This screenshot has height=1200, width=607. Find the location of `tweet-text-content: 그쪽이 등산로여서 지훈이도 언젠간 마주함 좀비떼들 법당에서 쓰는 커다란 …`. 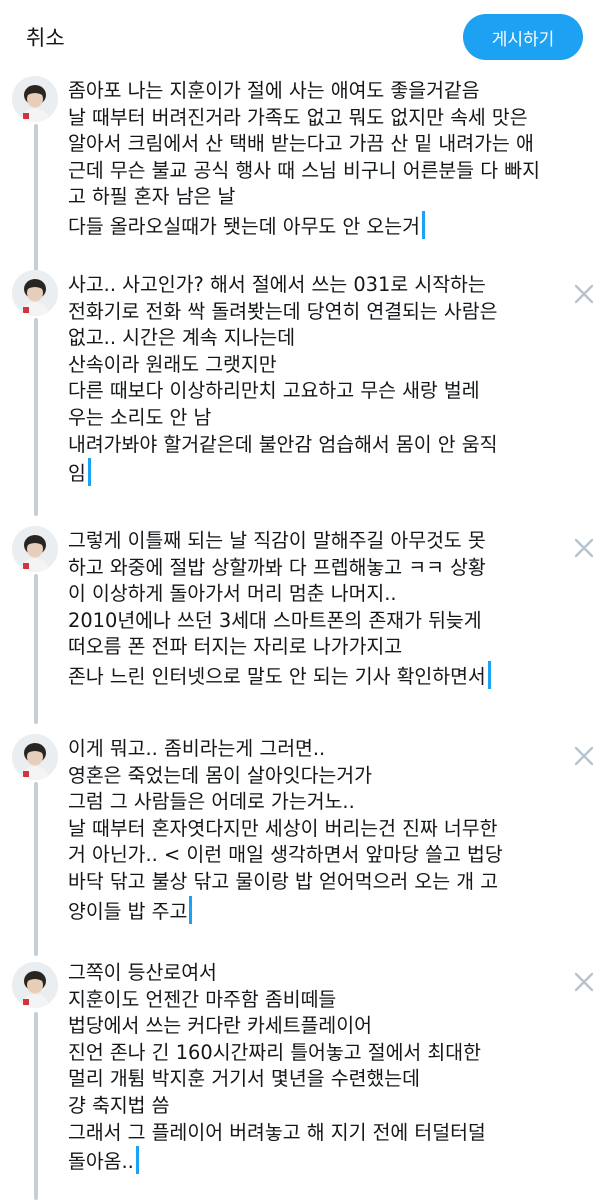

tweet-text-content: 그쪽이 등산로여서 지훈이도 언젠간 마주함 좀비떼들 법당에서 쓰는 커다란 … is located at coordinates (277, 1067).